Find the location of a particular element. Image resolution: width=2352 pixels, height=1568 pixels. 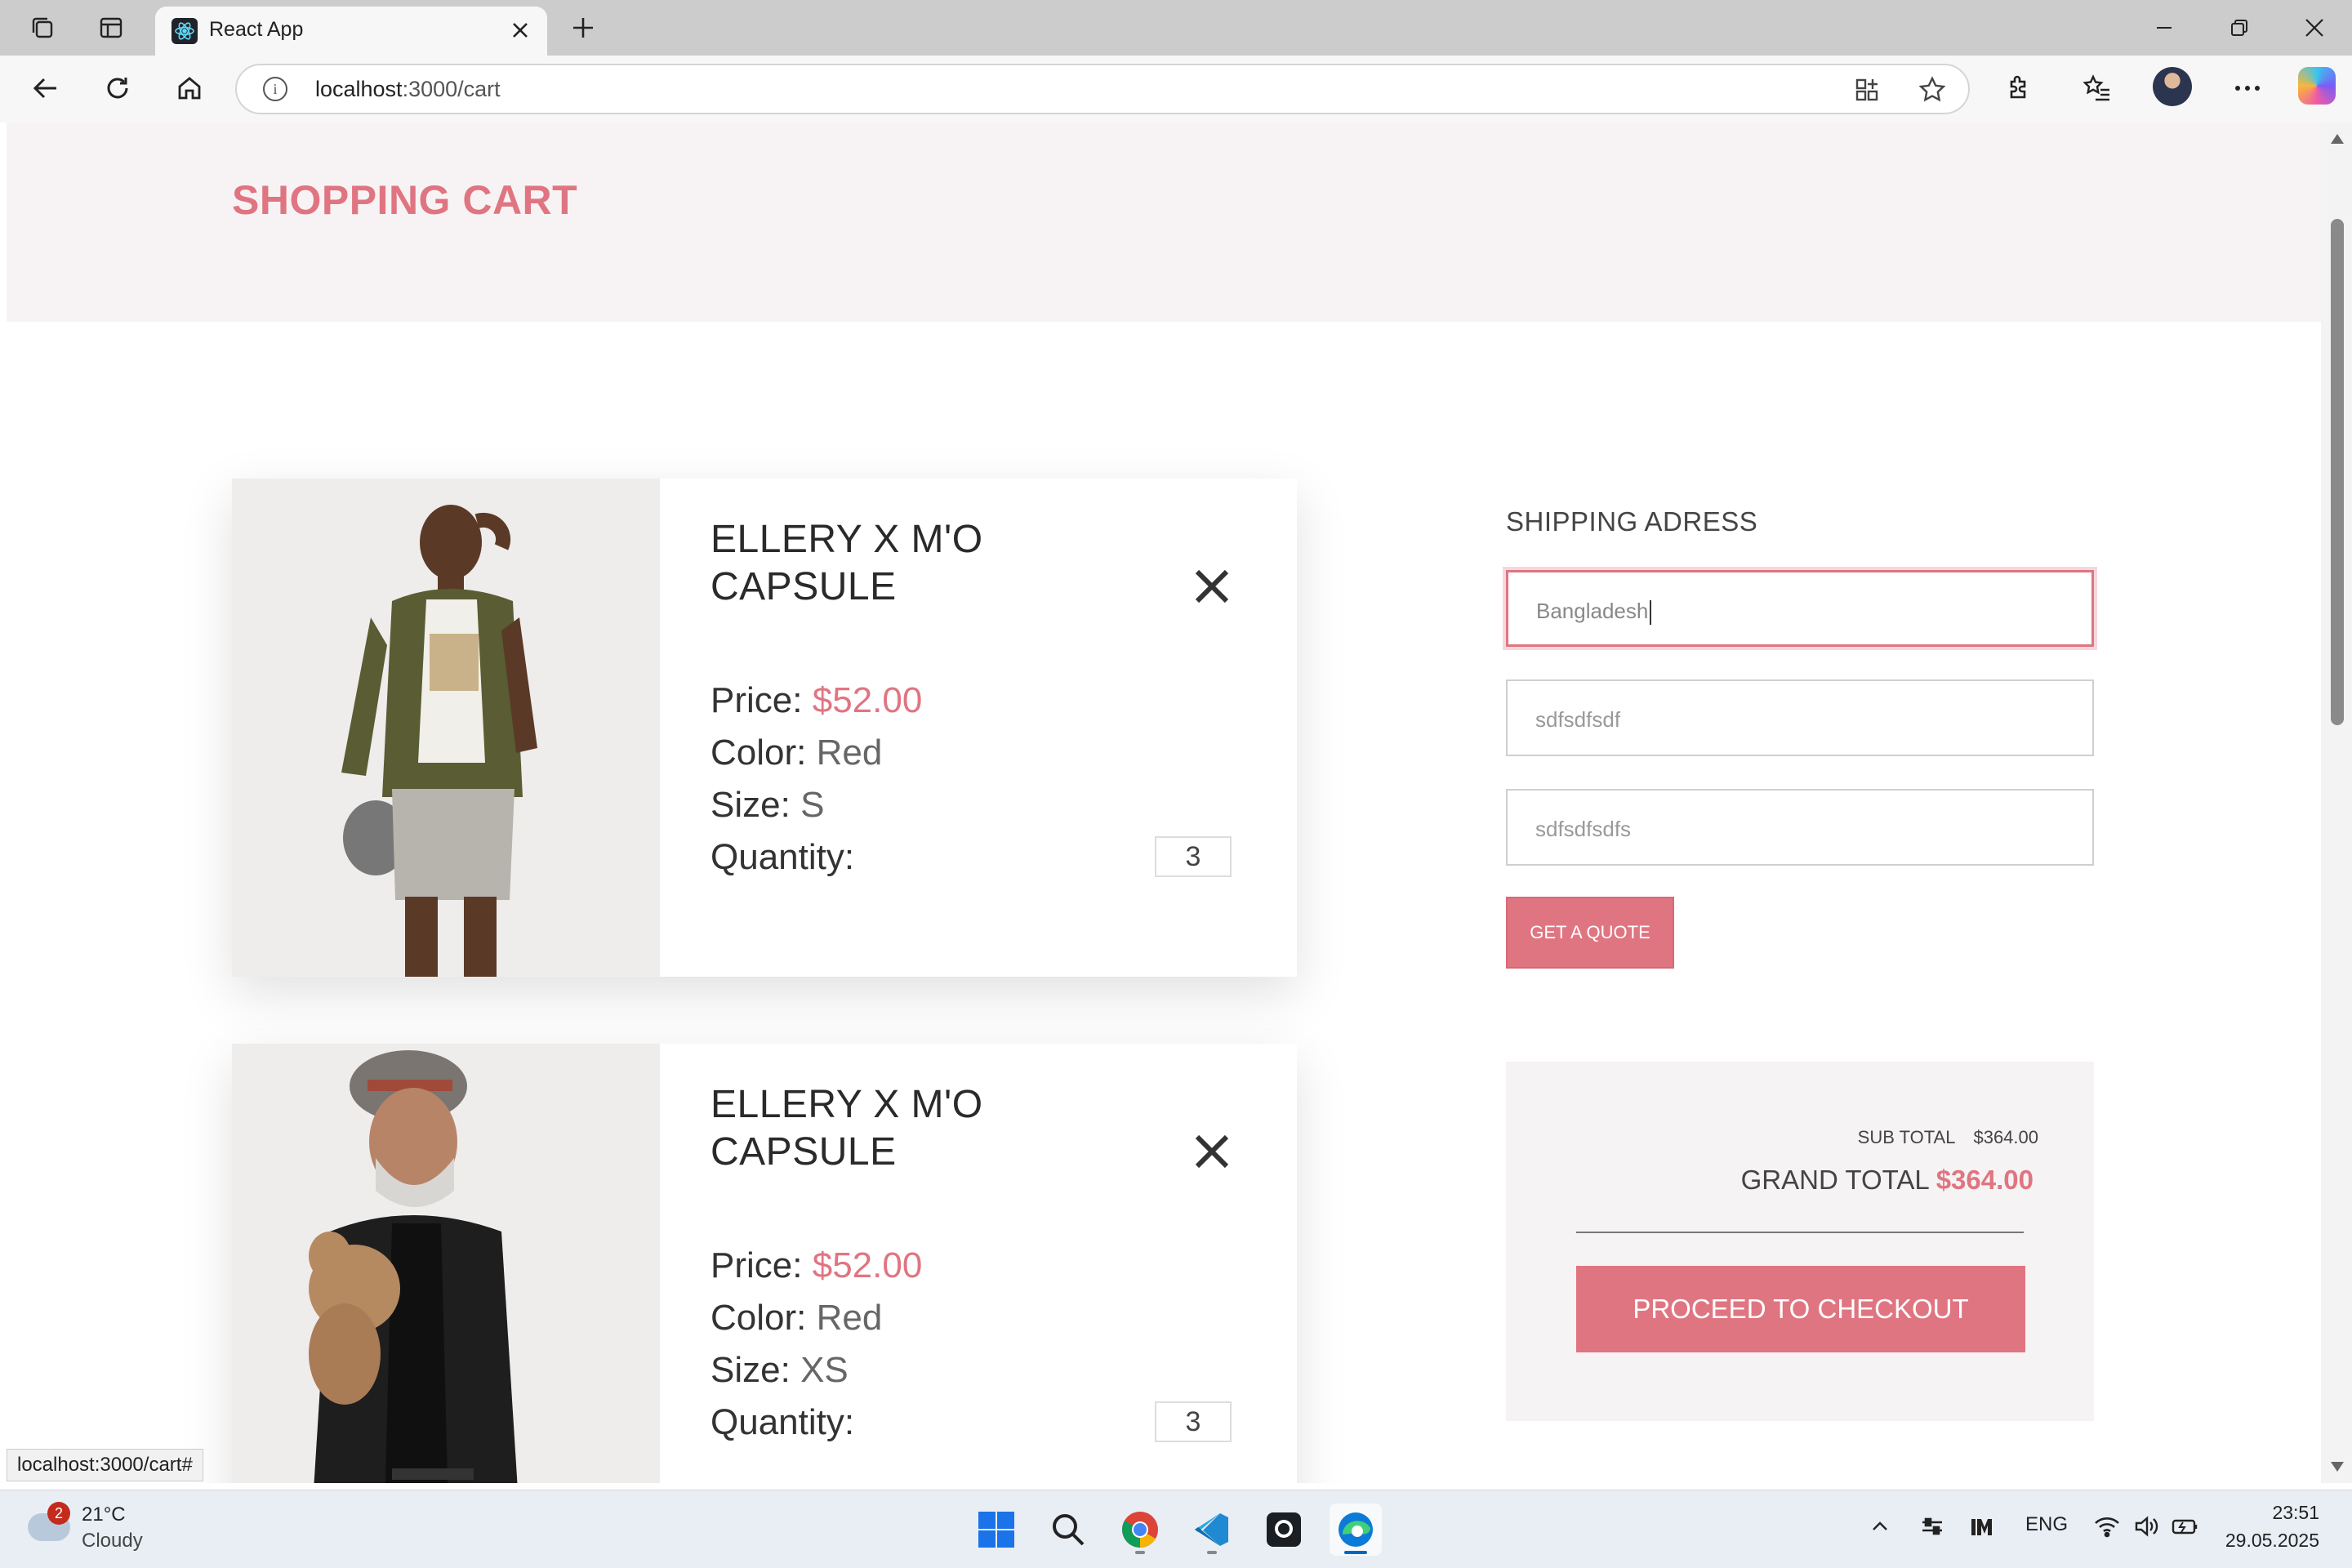

product-size: S is located at coordinates (812, 805).